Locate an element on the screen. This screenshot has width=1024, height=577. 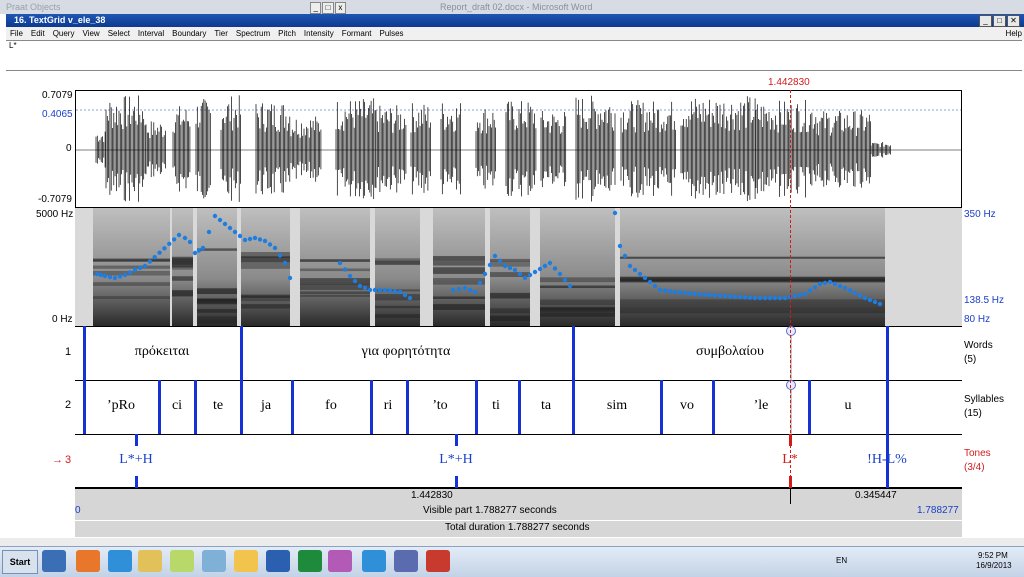
email-icon is located at coordinates (246, 561).